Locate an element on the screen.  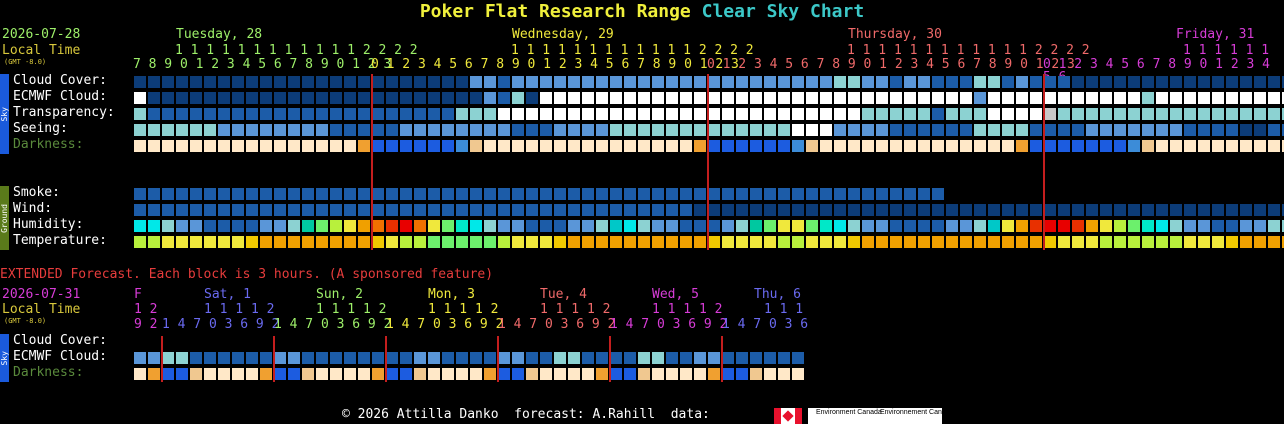
extended-row-label-cloud-cover: Cloud Cover: is located at coordinates (60, 341).